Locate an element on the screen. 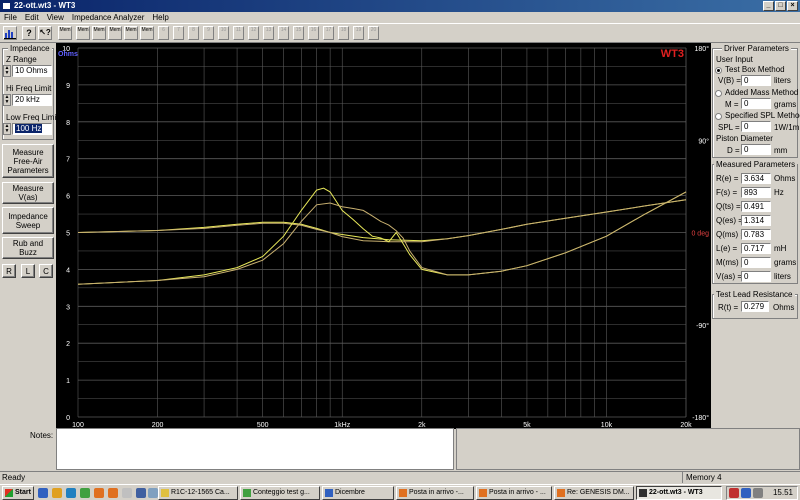 Image resolution: width=800 pixels, height=500 pixels. menu-help: Help is located at coordinates (160, 17).